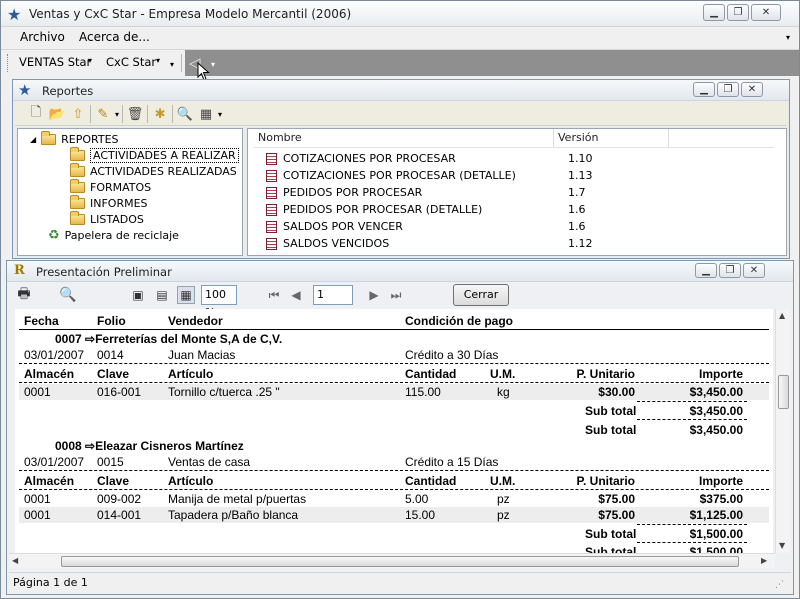 The image size is (800, 599). I want to click on folder-up-icon: ⇧, so click(78, 114).